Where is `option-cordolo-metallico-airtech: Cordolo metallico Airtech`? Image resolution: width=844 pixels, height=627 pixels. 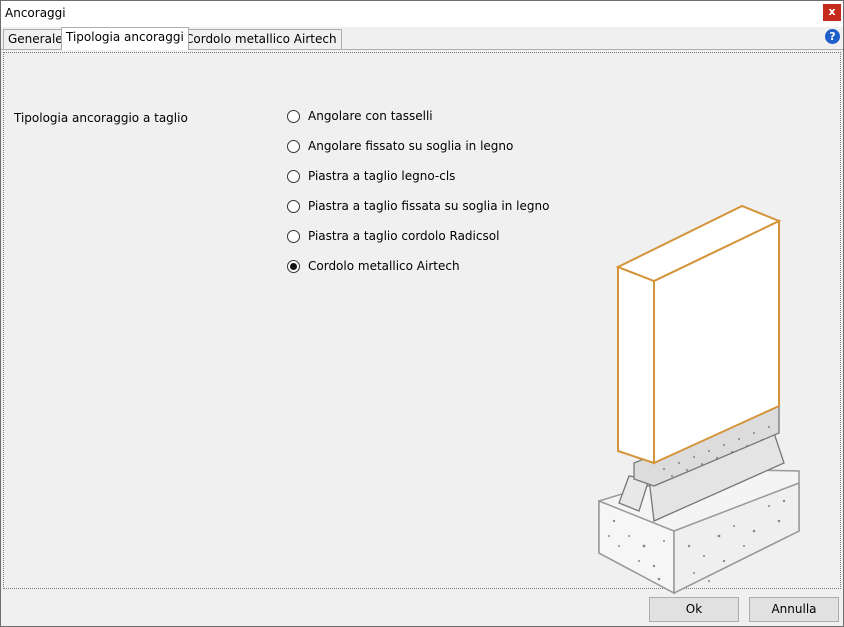 option-cordolo-metallico-airtech: Cordolo metallico Airtech is located at coordinates (373, 266).